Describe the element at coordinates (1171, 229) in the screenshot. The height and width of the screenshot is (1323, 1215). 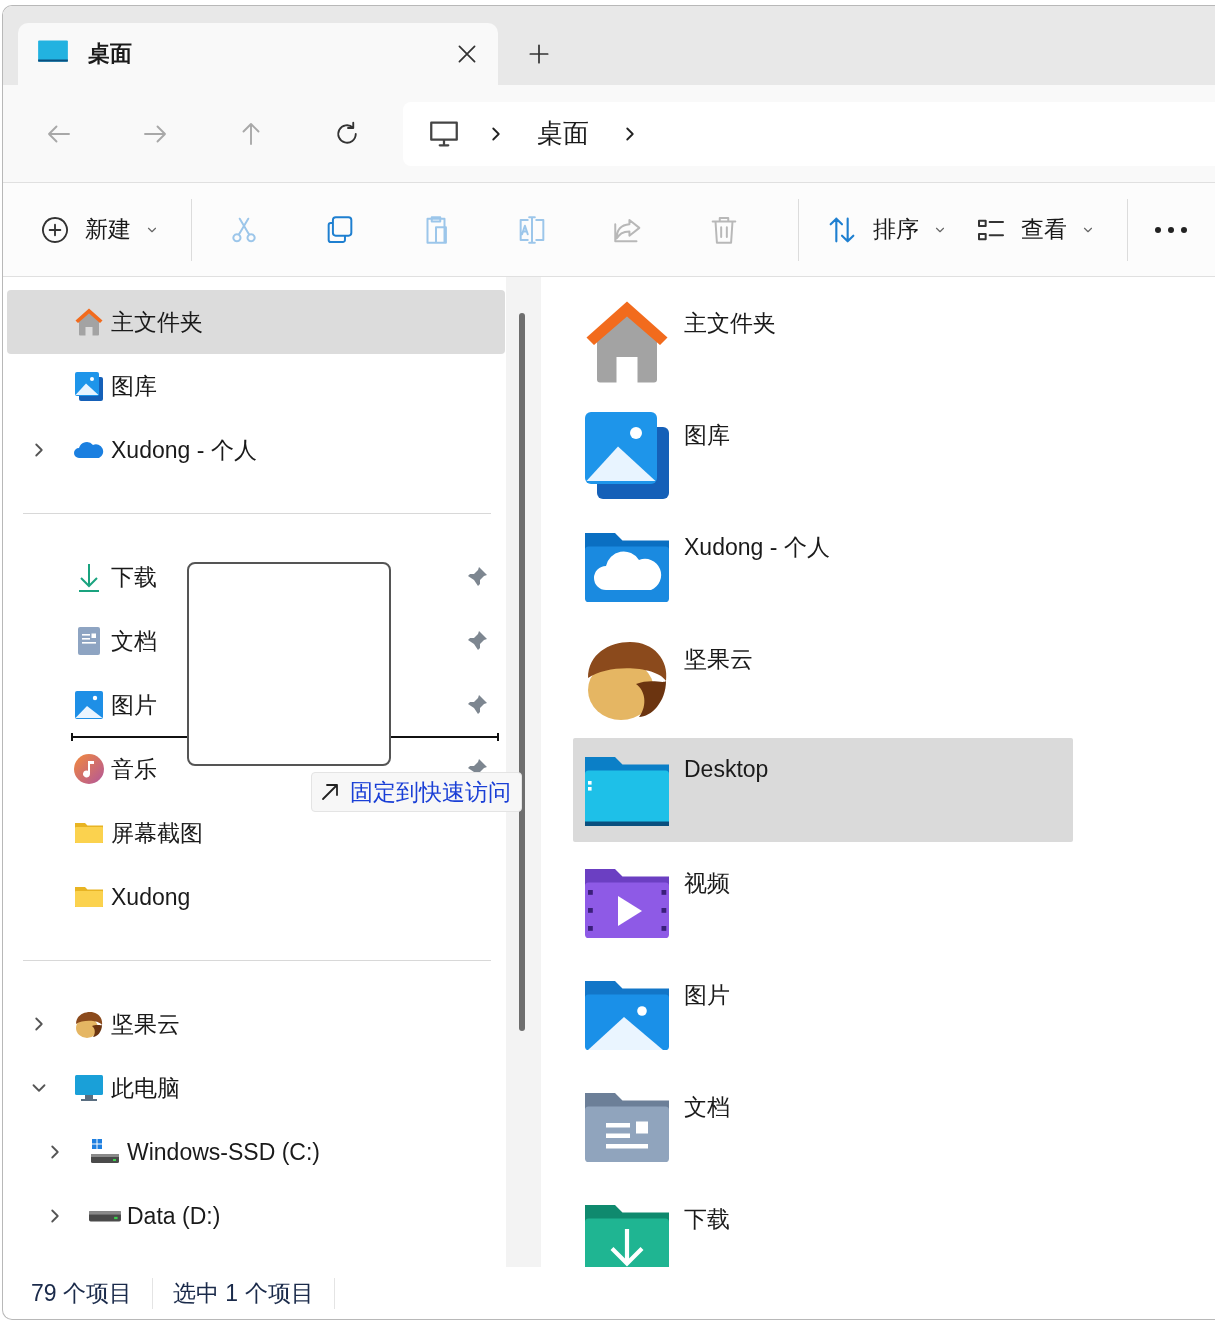
I see `more-icon` at that location.